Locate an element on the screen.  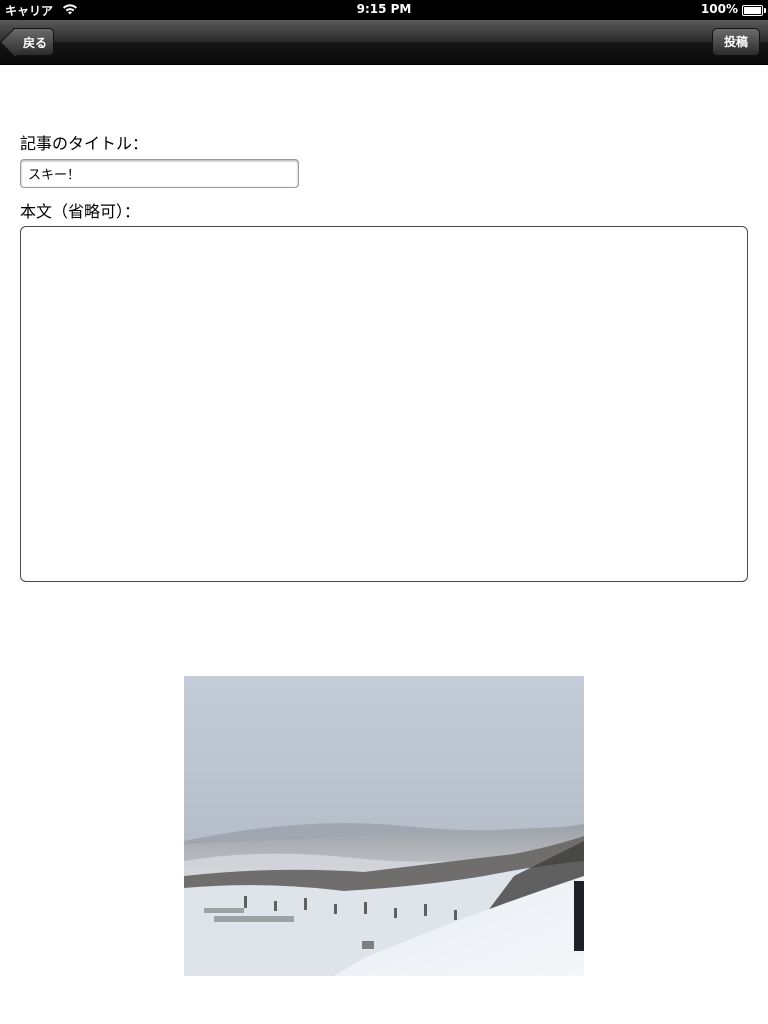
title-input is located at coordinates (159, 173).